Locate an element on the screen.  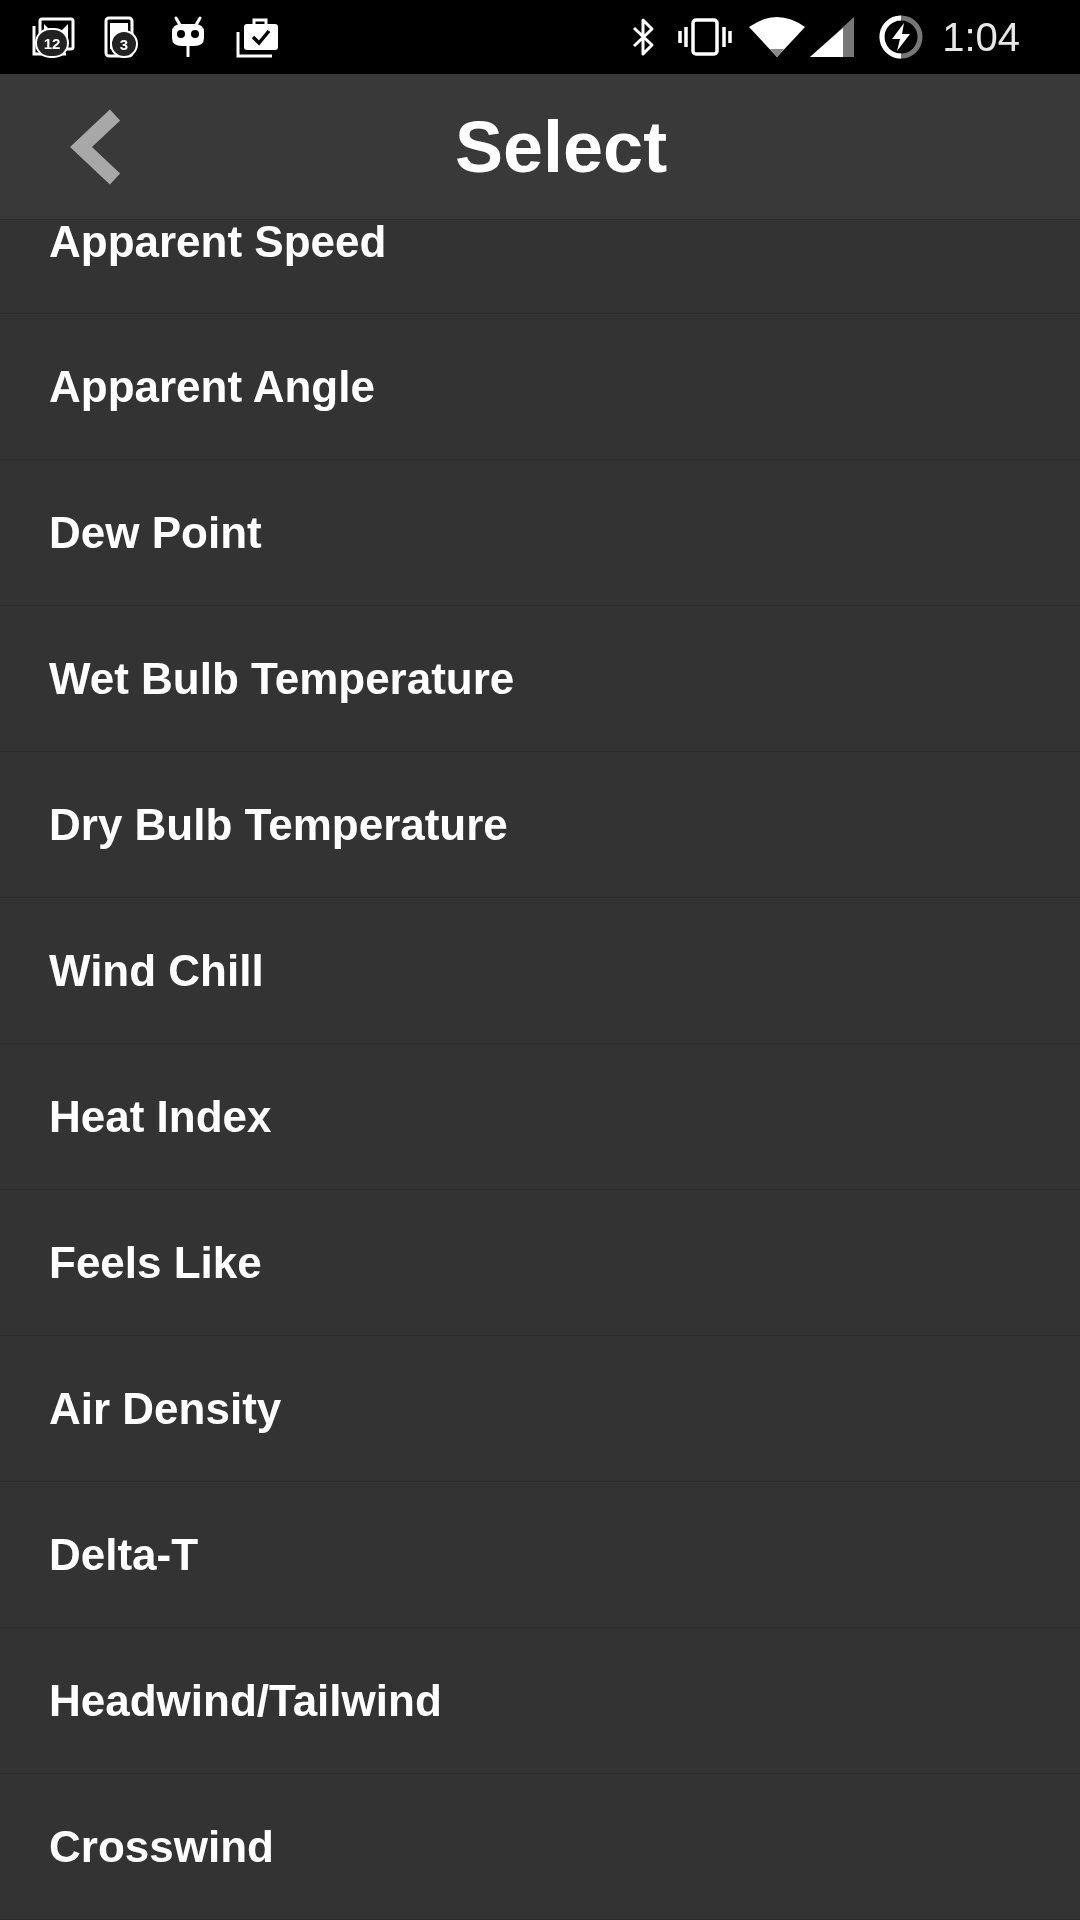
list-item: Air Density is located at coordinates (540, 1409).